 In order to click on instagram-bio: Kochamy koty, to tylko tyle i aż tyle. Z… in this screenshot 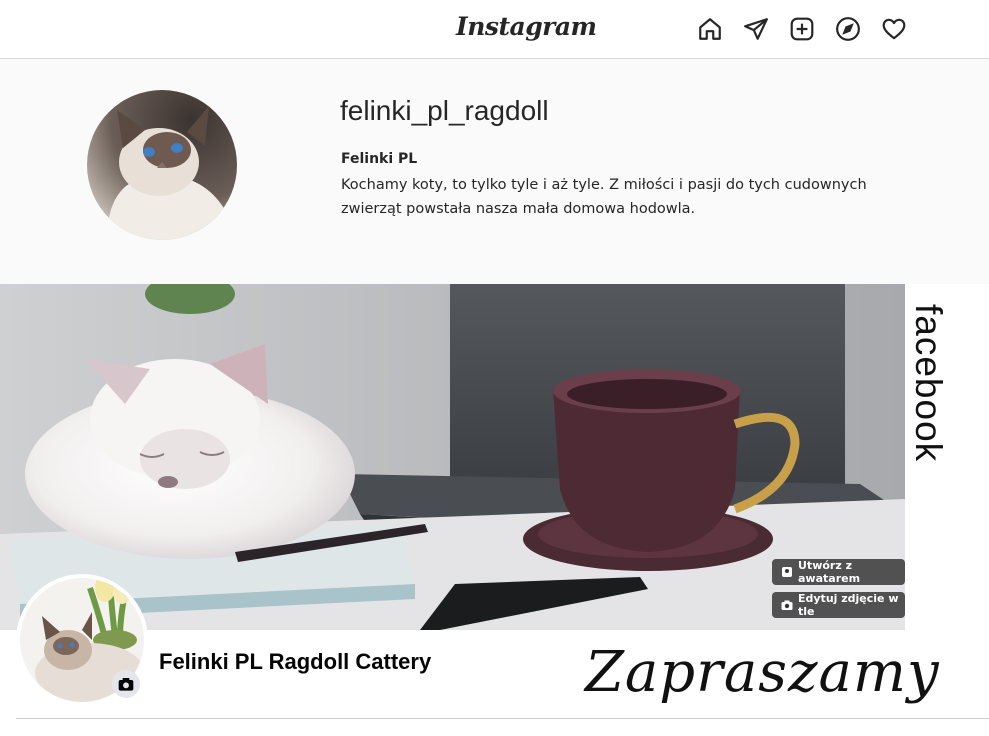, I will do `click(604, 197)`.